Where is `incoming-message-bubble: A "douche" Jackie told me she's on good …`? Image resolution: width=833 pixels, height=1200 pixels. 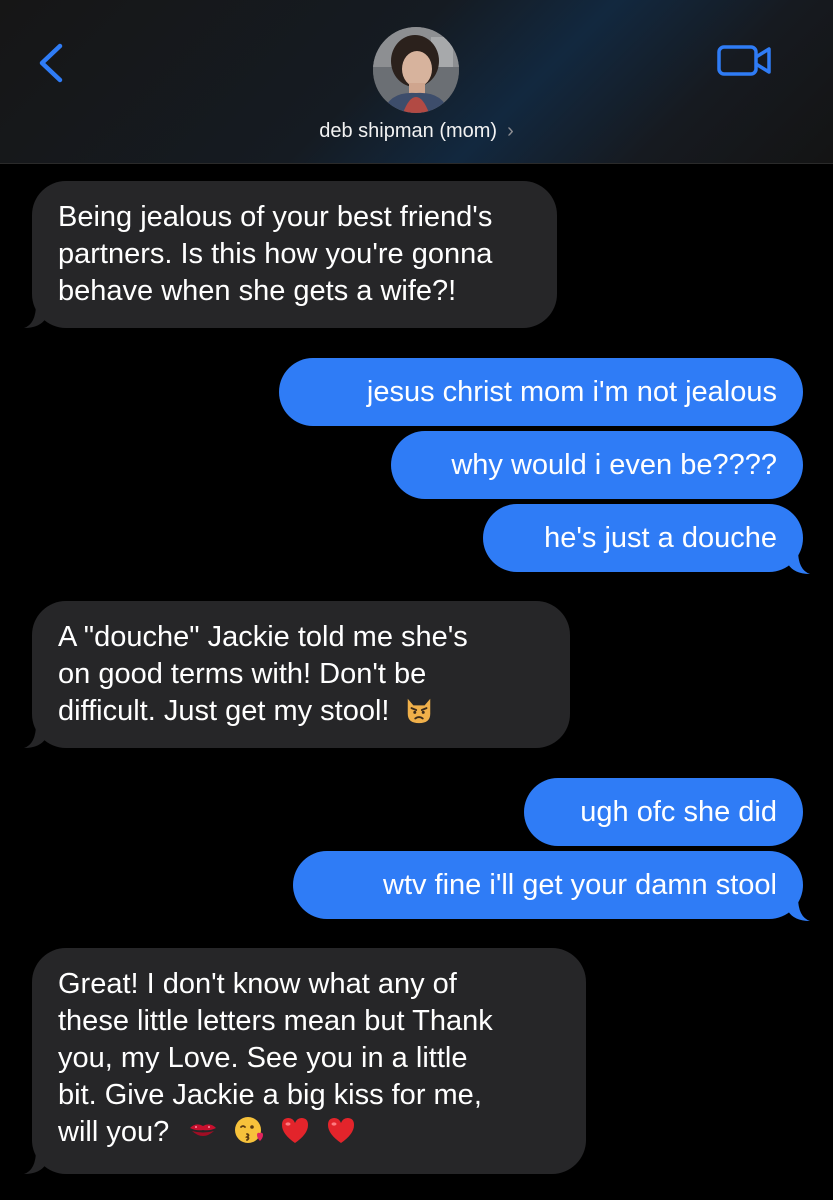 incoming-message-bubble: A "douche" Jackie told me she's on good … is located at coordinates (301, 674).